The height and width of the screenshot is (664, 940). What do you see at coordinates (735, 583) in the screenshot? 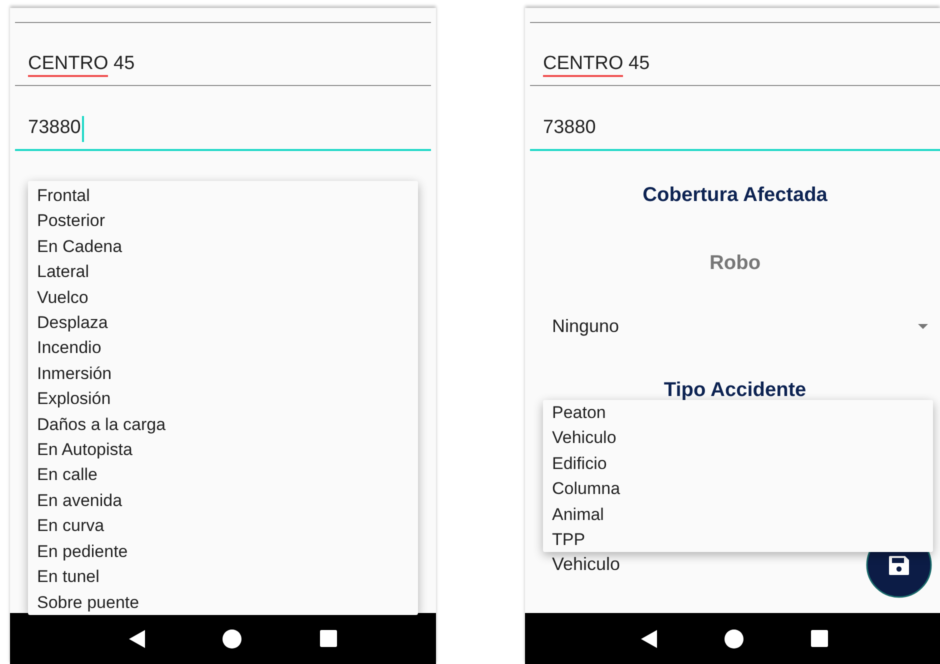
I see `dropdown-select: Vehiculo` at bounding box center [735, 583].